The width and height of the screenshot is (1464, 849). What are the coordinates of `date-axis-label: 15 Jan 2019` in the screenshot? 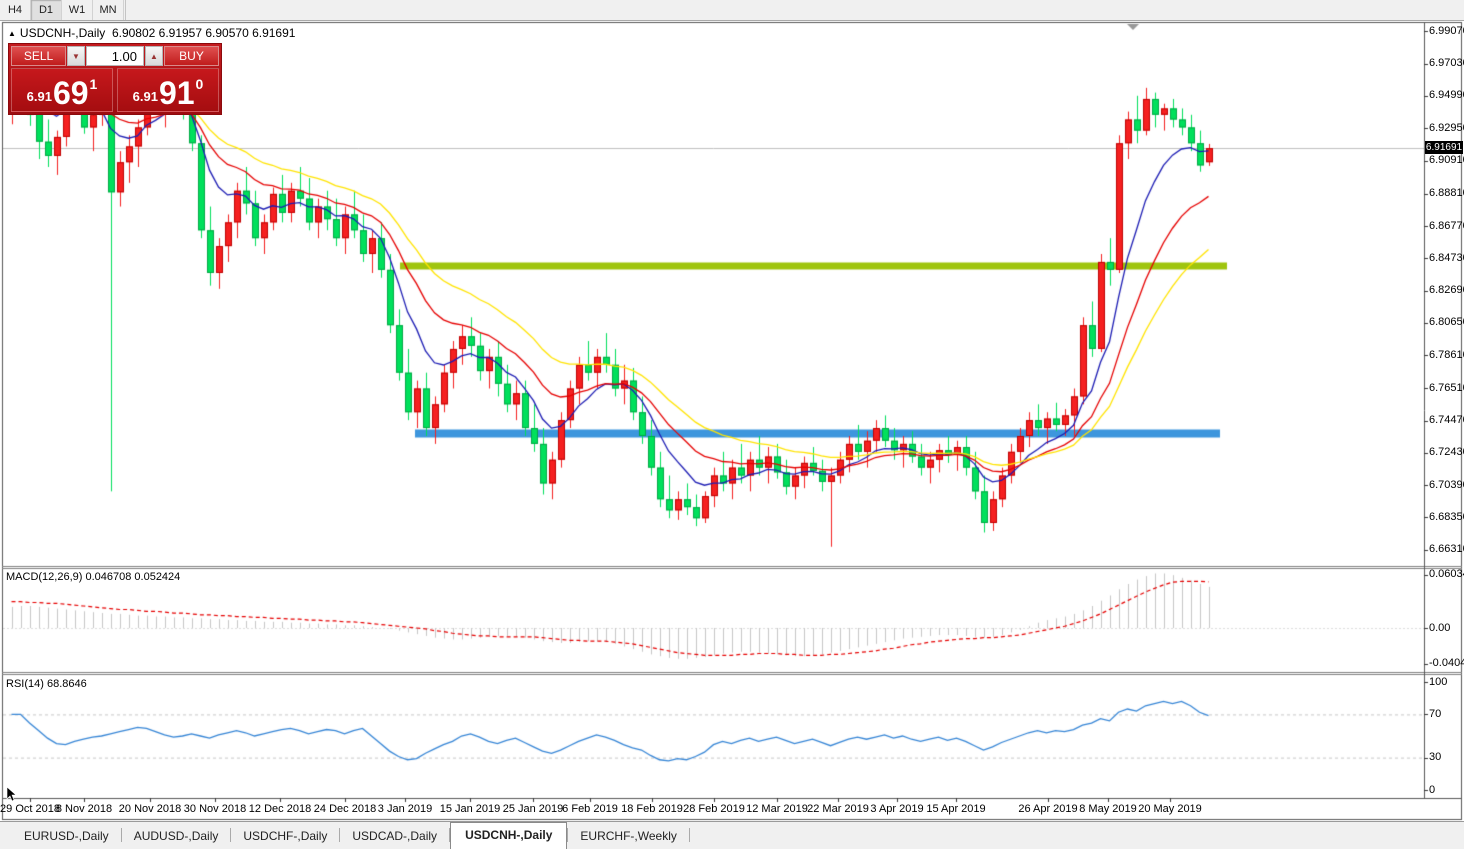 It's located at (470, 809).